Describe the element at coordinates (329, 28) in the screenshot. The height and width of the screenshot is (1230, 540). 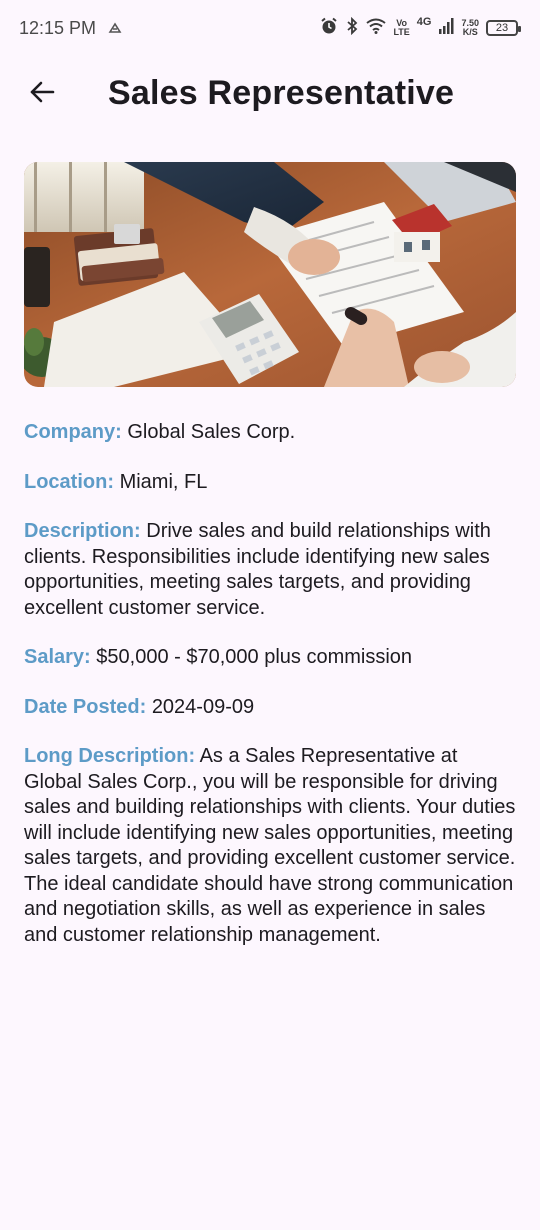
I see `alarm-icon` at that location.